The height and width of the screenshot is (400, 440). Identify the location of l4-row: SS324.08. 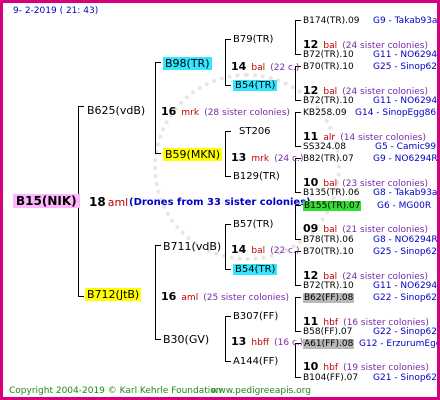
(324, 147).